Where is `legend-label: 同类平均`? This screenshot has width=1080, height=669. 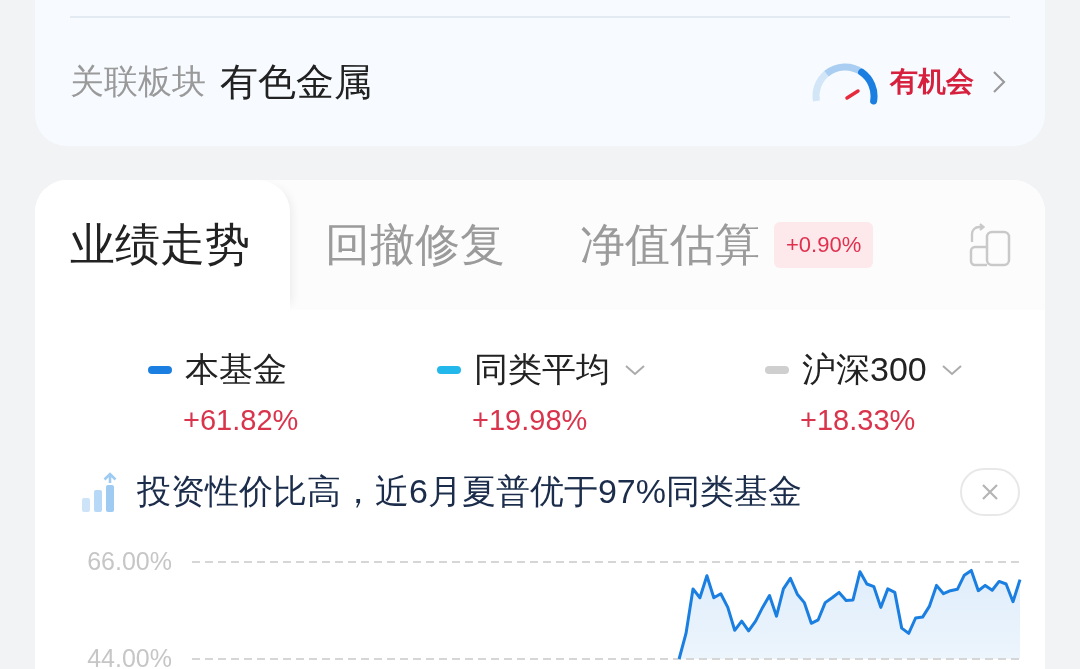 legend-label: 同类平均 is located at coordinates (542, 369).